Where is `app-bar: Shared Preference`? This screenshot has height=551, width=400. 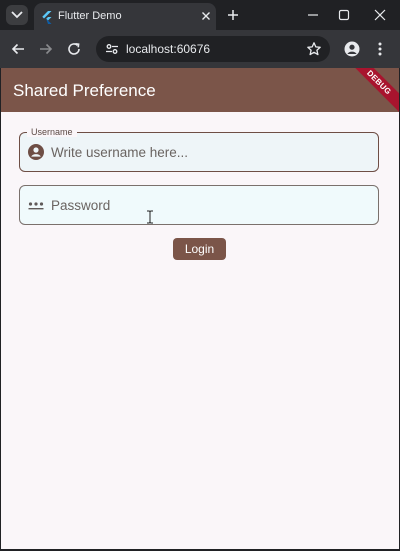 app-bar: Shared Preference is located at coordinates (200, 90).